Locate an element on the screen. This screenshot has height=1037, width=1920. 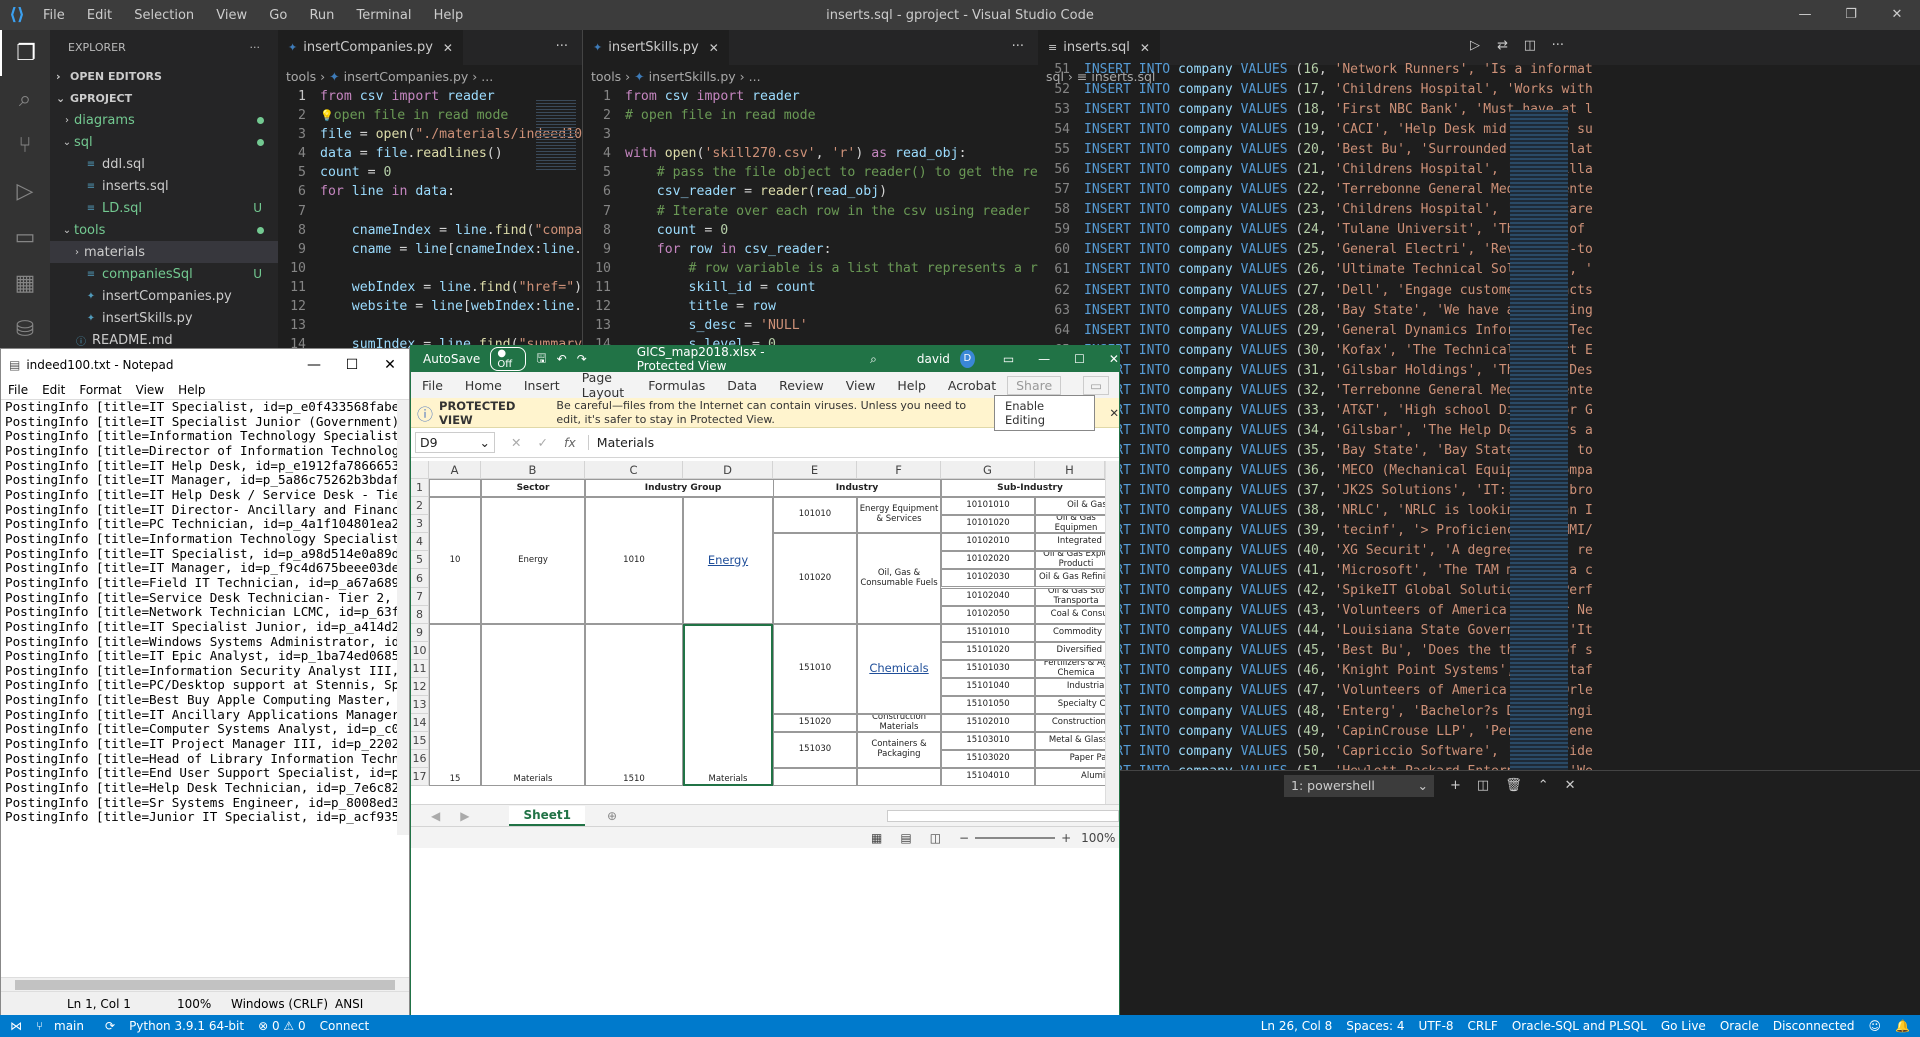
add-sheet-icon: ⊕ is located at coordinates (612, 816).